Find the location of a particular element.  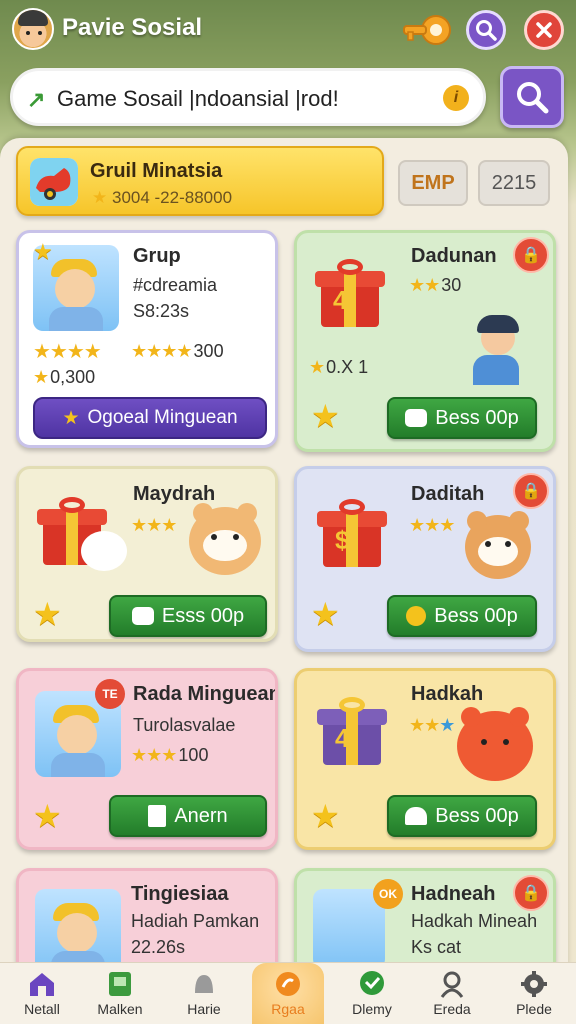

search-profile-button is located at coordinates (486, 30).